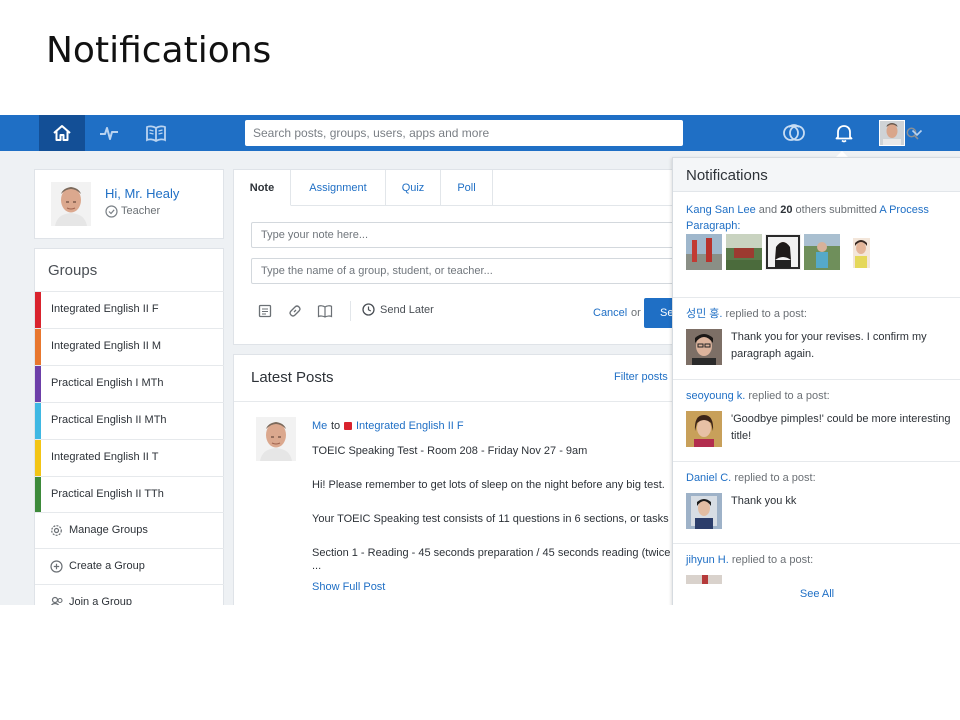 The width and height of the screenshot is (960, 720). I want to click on filter-posts-button: Filter posts, so click(641, 377).